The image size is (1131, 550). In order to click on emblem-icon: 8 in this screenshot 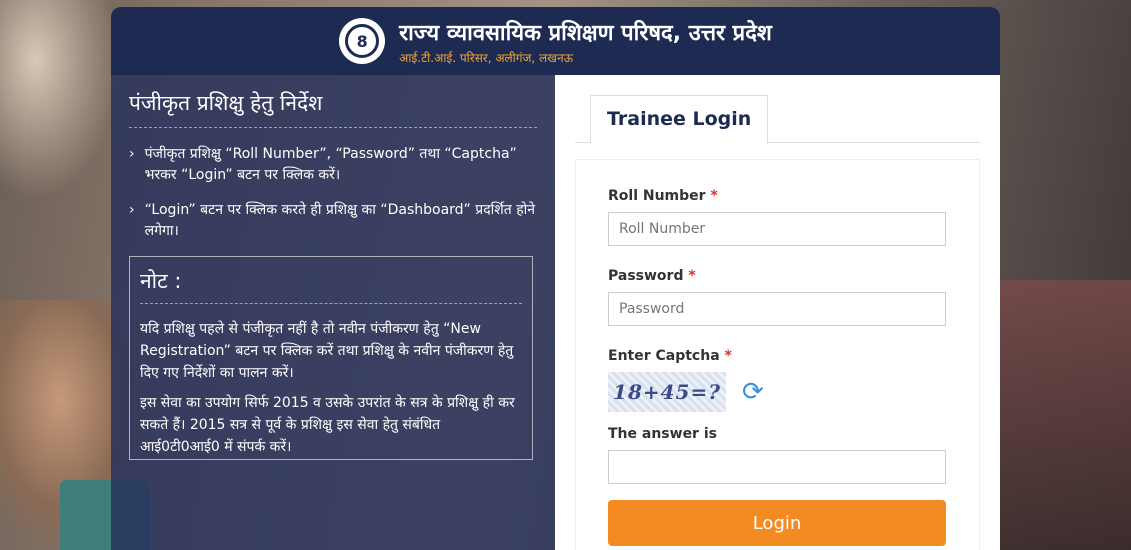, I will do `click(362, 41)`.